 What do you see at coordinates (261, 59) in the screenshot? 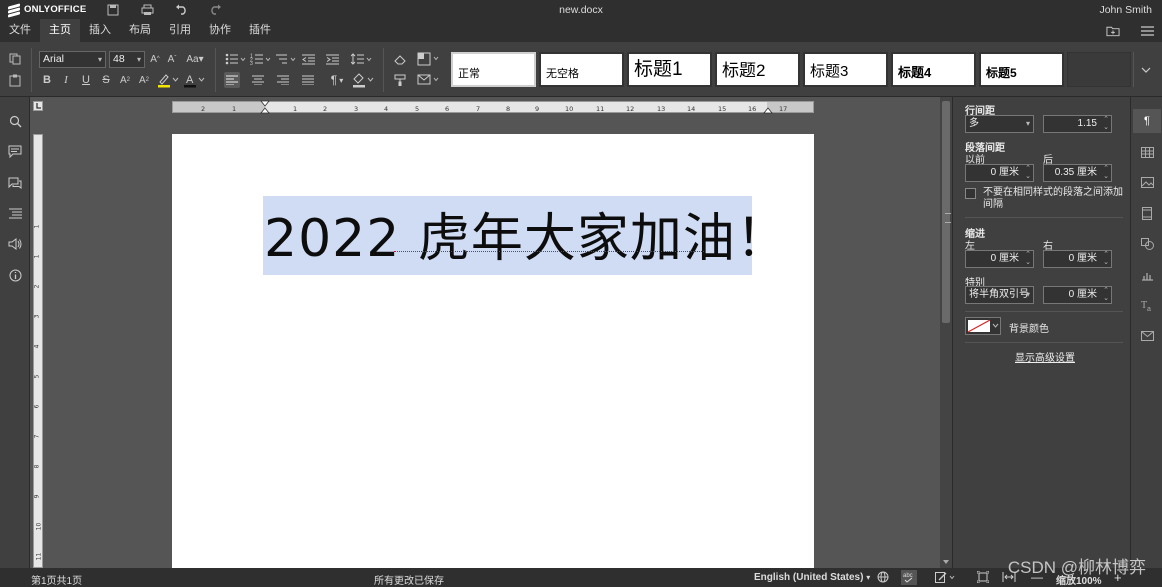
I see `numbered-list-icon: 123` at bounding box center [261, 59].